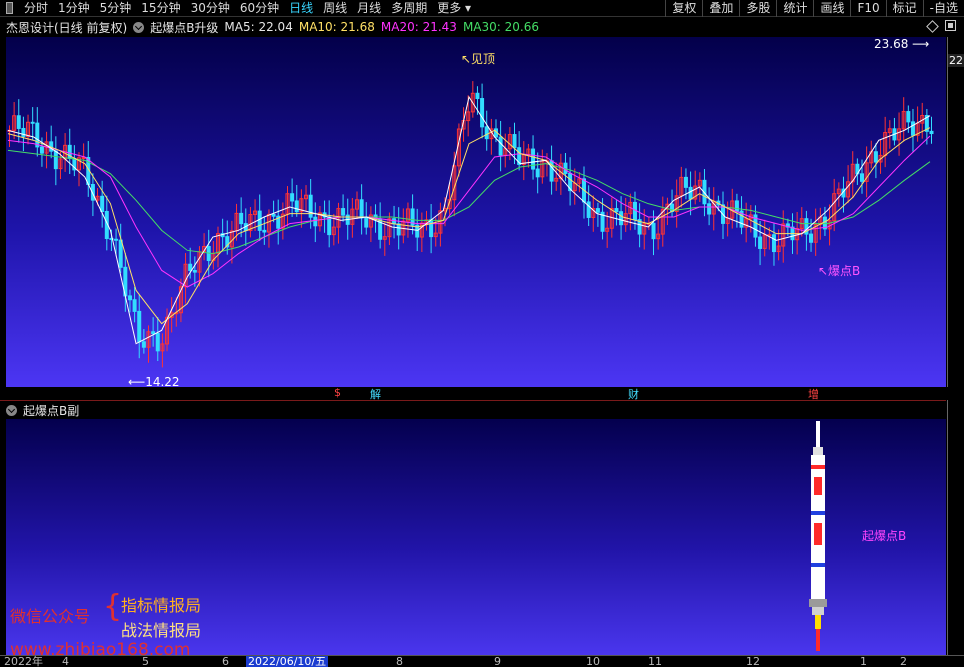 This screenshot has width=964, height=667. I want to click on period-tab: 更多 ▾, so click(454, 8).